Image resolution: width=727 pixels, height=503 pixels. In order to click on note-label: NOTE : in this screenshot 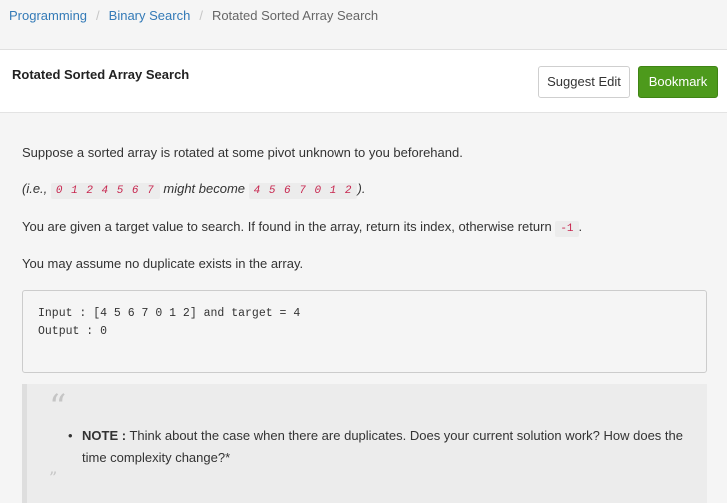, I will do `click(104, 435)`.